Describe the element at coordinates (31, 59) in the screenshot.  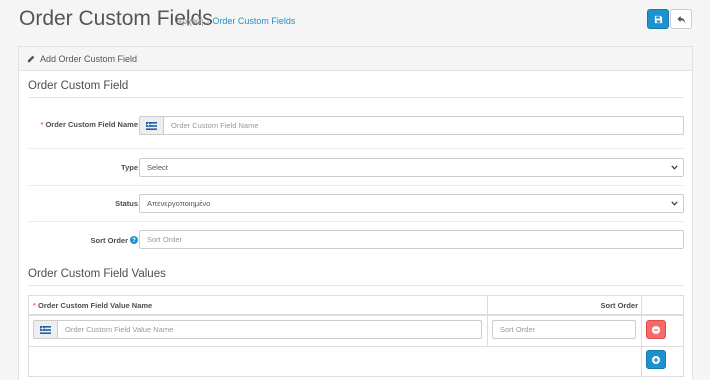
I see `pencil-icon` at that location.